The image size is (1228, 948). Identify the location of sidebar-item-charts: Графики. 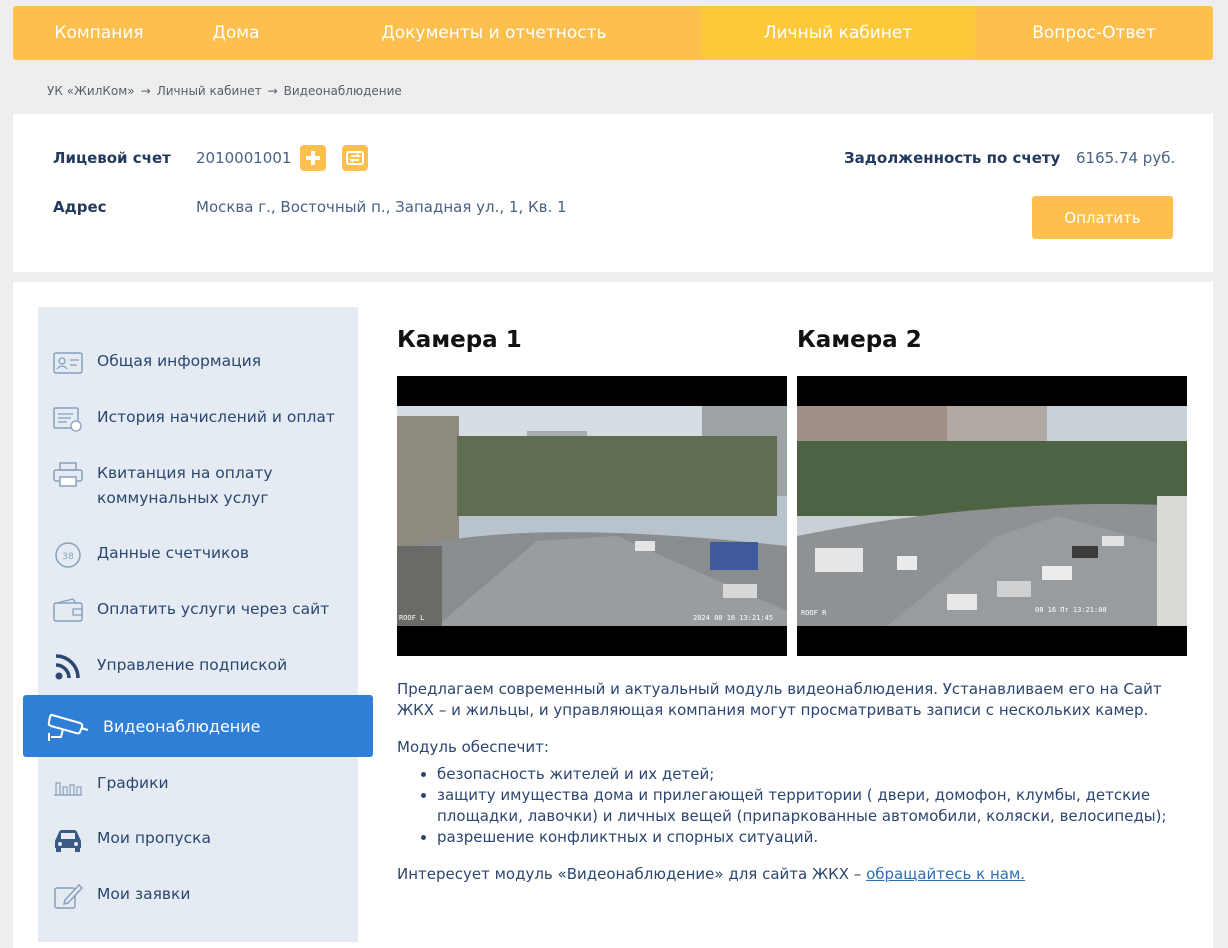
(202, 785).